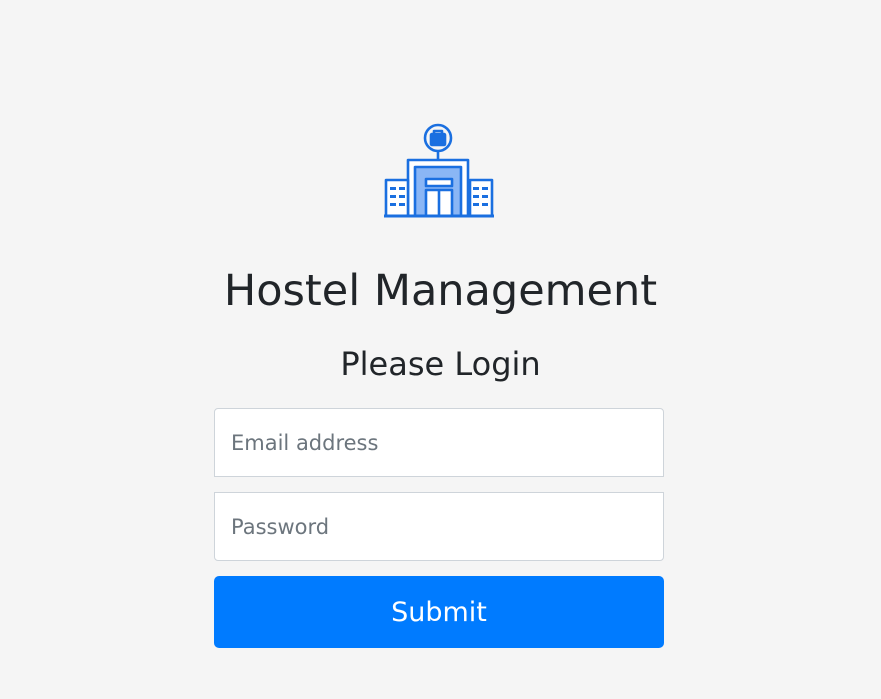 The image size is (881, 699). Describe the element at coordinates (439, 171) in the screenshot. I see `hotel-building-icon` at that location.